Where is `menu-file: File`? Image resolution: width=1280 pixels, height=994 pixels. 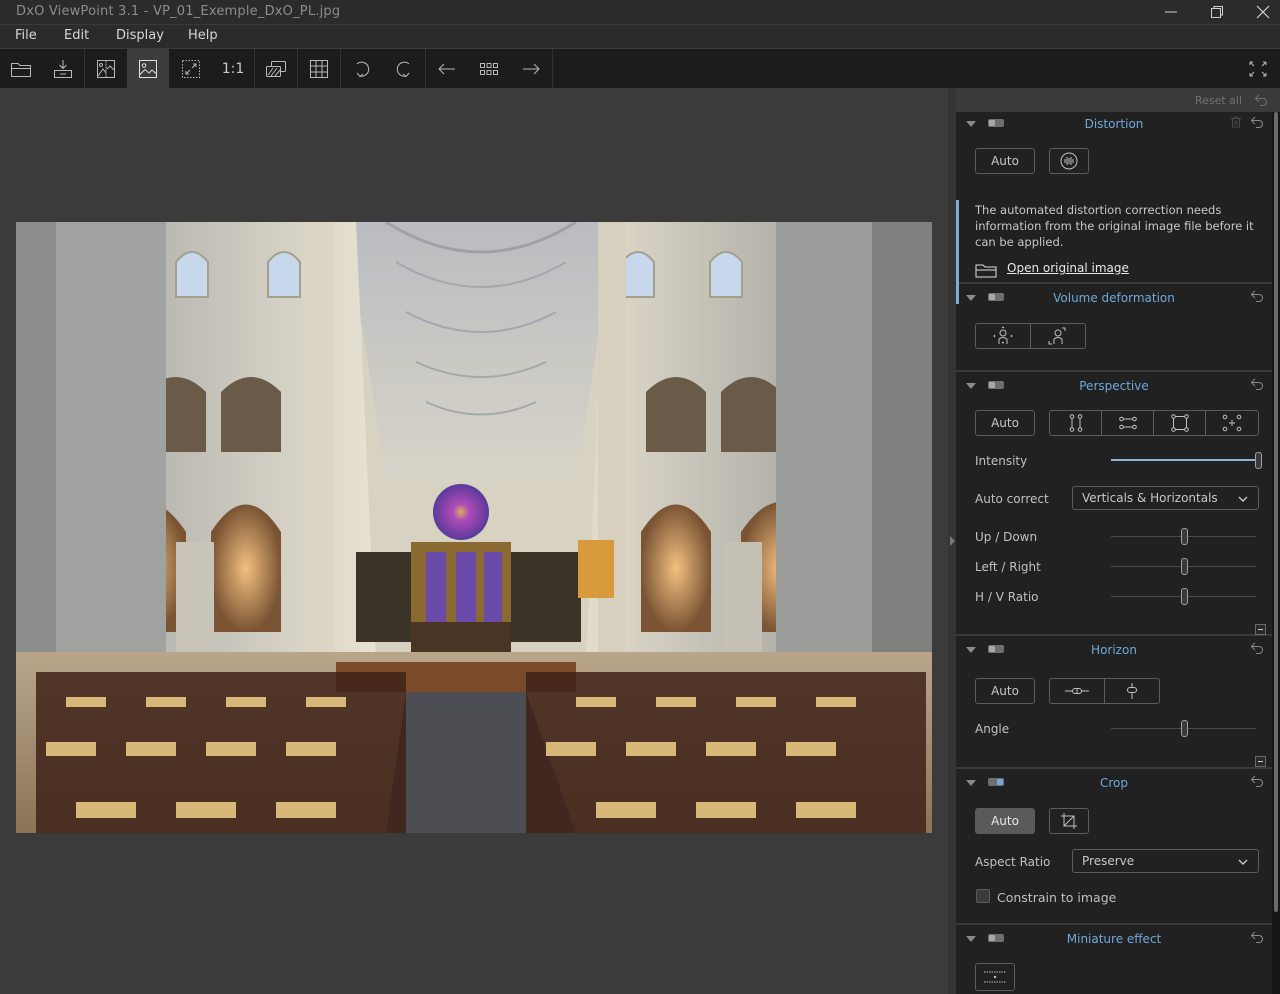 menu-file: File is located at coordinates (26, 35).